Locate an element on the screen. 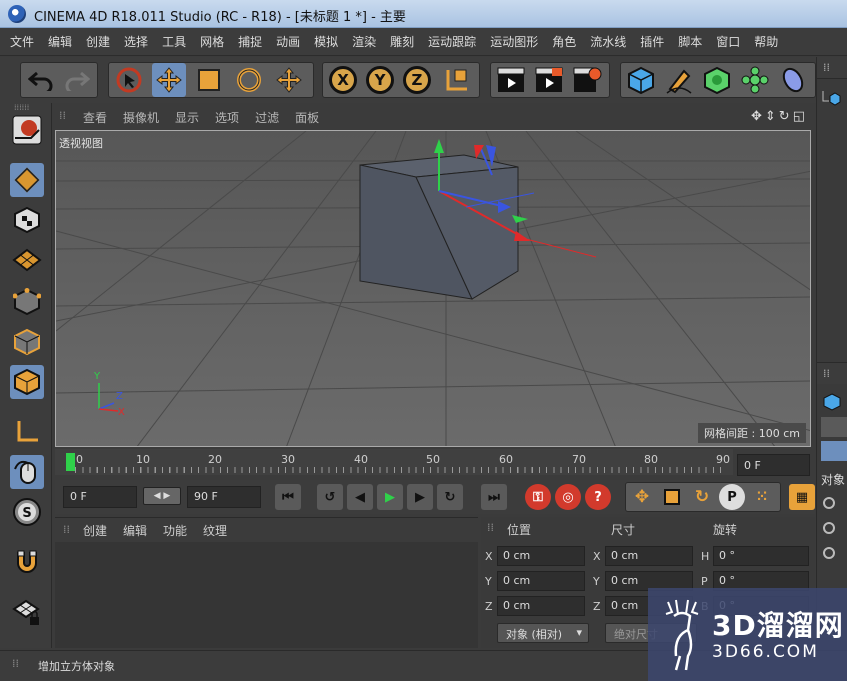 The width and height of the screenshot is (847, 681). scale-tool-button is located at coordinates (209, 80).